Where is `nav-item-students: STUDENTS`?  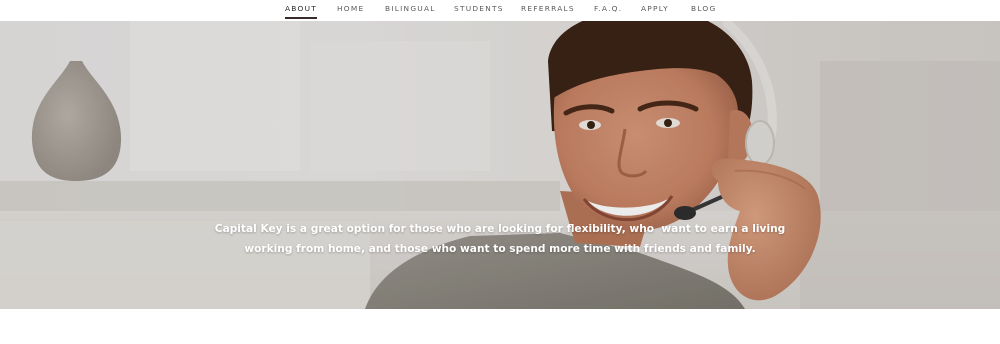
nav-item-students: STUDENTS is located at coordinates (479, 10).